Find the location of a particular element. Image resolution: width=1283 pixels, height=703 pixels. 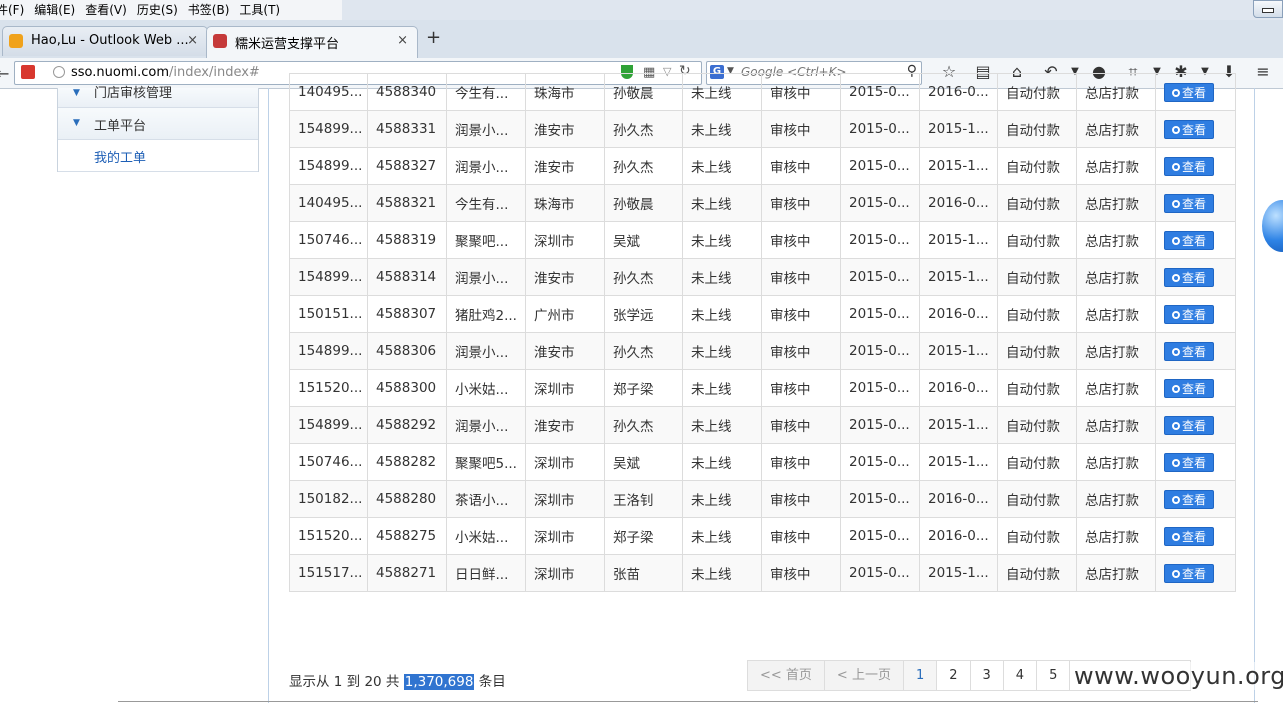

prev-page-button: < 上一页 is located at coordinates (863, 675).